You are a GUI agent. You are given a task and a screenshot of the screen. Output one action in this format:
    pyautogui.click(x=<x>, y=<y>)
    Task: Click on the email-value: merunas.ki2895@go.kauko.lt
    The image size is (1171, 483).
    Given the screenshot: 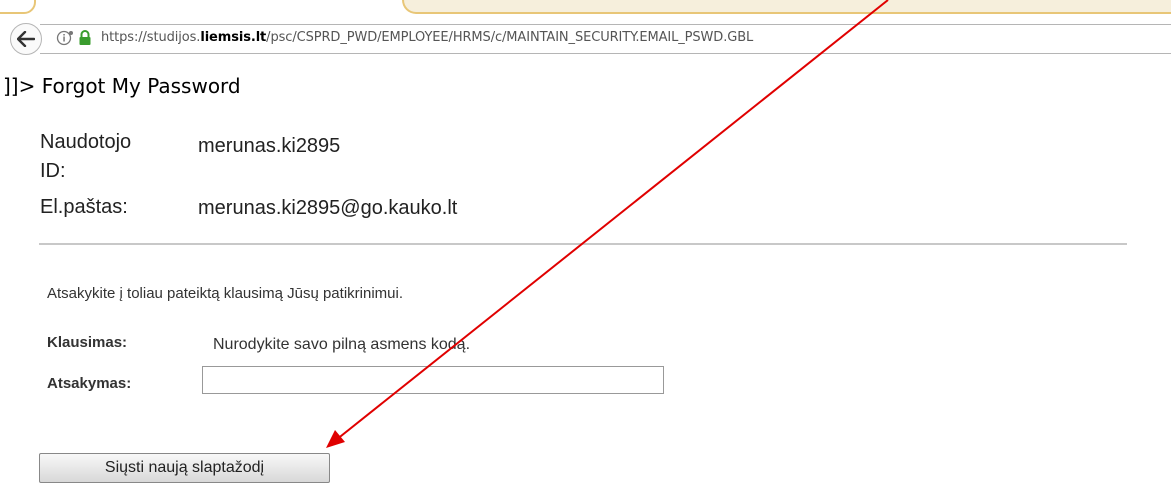 What is the action you would take?
    pyautogui.click(x=328, y=208)
    